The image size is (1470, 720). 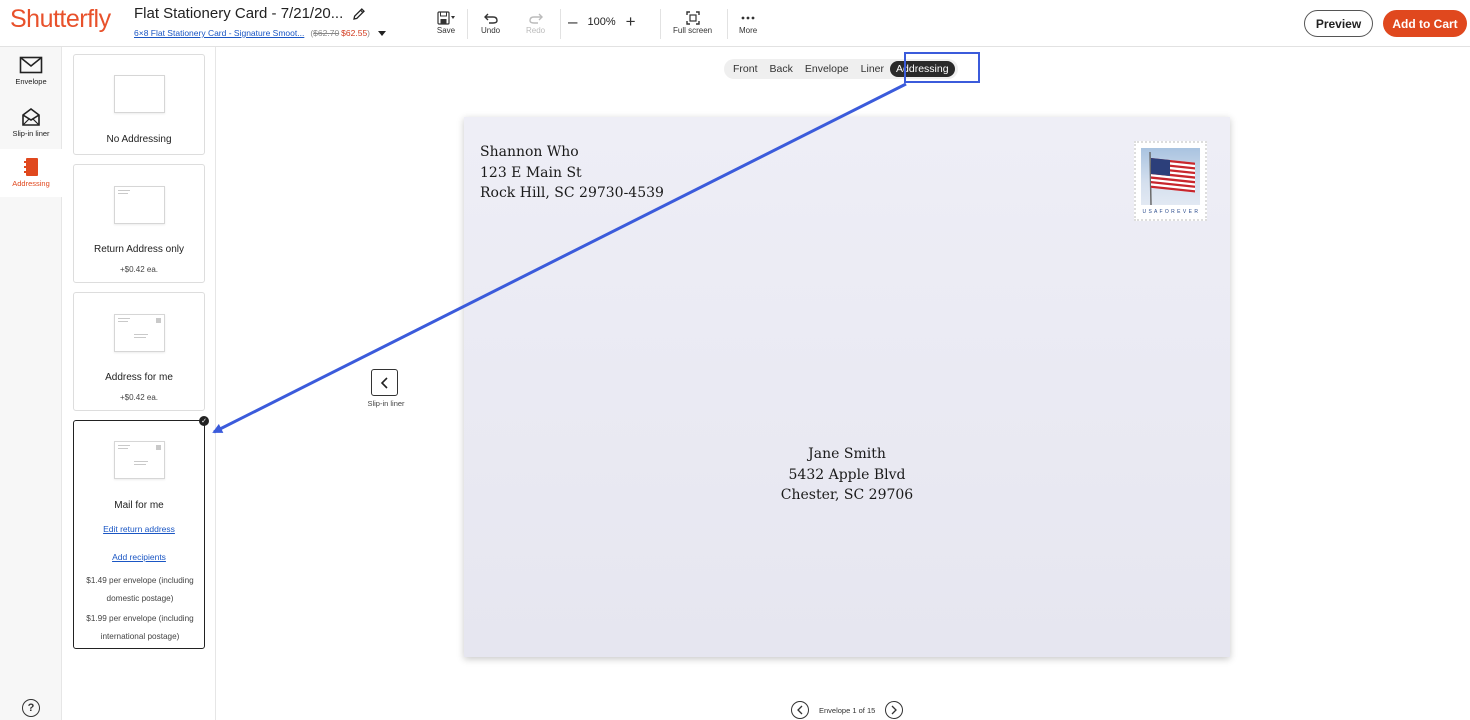 What do you see at coordinates (1425, 23) in the screenshot?
I see `add-to-cart-button: Add to Cart` at bounding box center [1425, 23].